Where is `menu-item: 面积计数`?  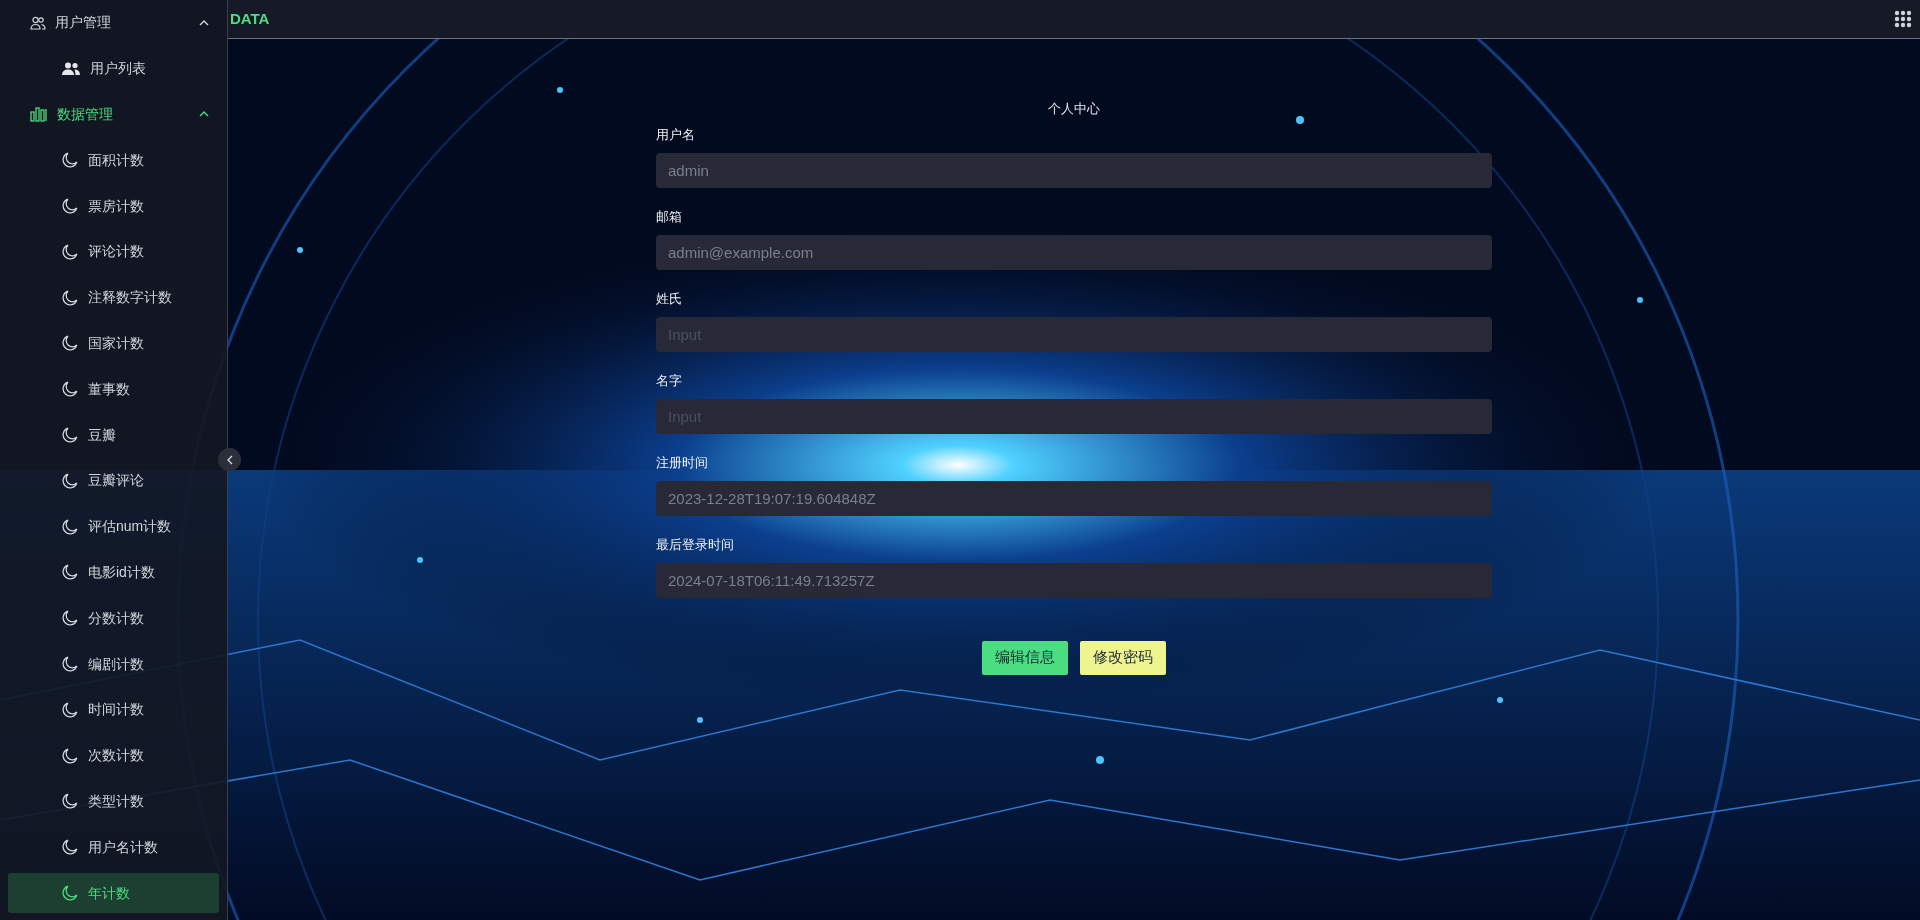 menu-item: 面积计数 is located at coordinates (110, 160).